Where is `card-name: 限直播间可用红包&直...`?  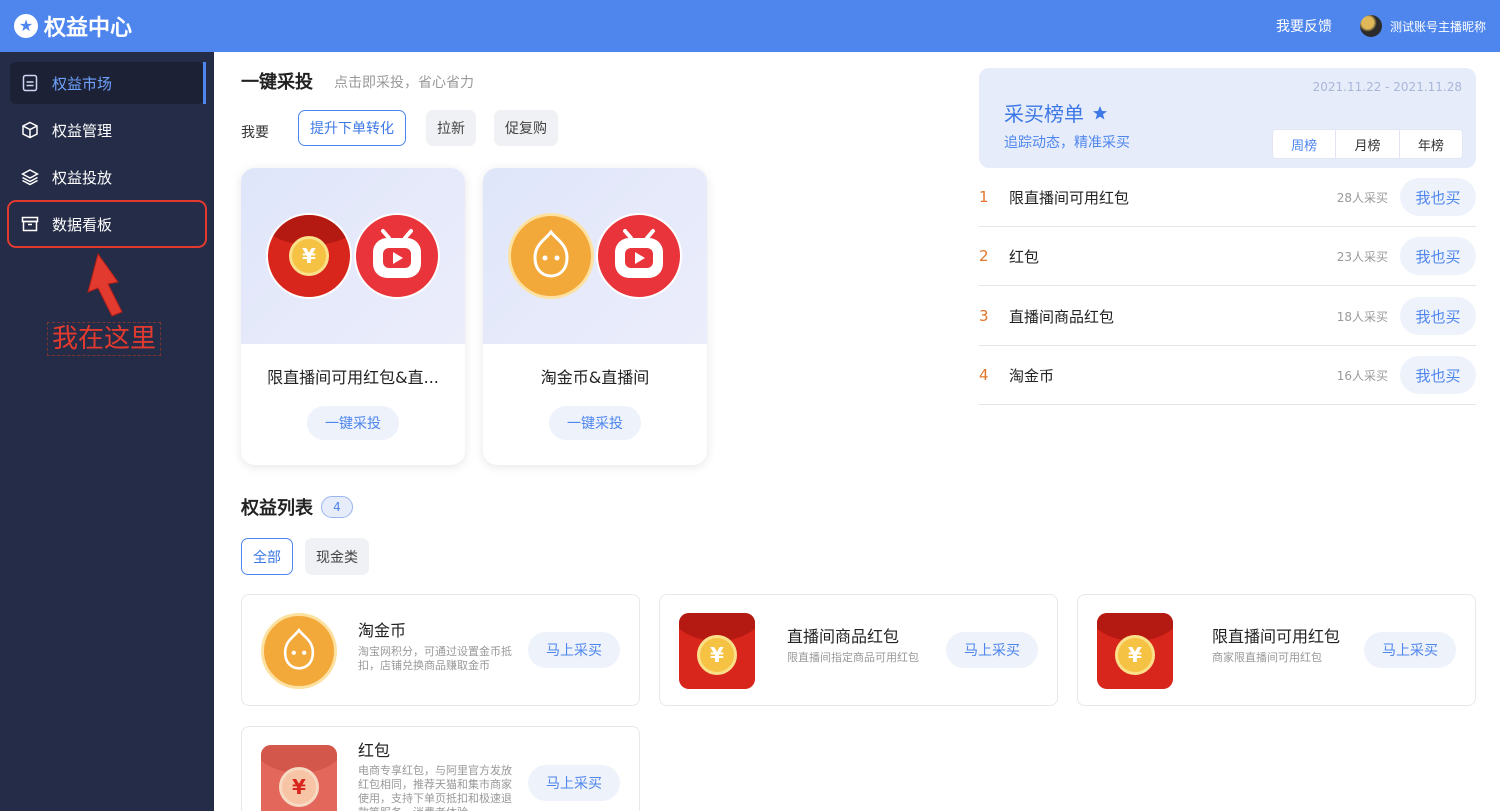 card-name: 限直播间可用红包&直... is located at coordinates (353, 377).